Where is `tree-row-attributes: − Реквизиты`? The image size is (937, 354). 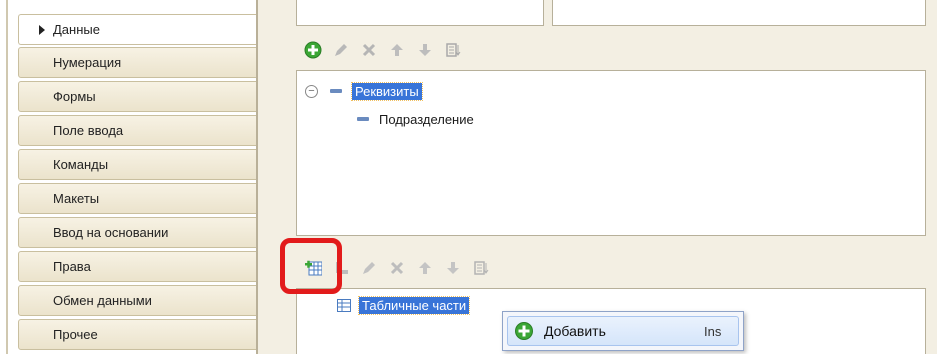 tree-row-attributes: − Реквизиты is located at coordinates (364, 91).